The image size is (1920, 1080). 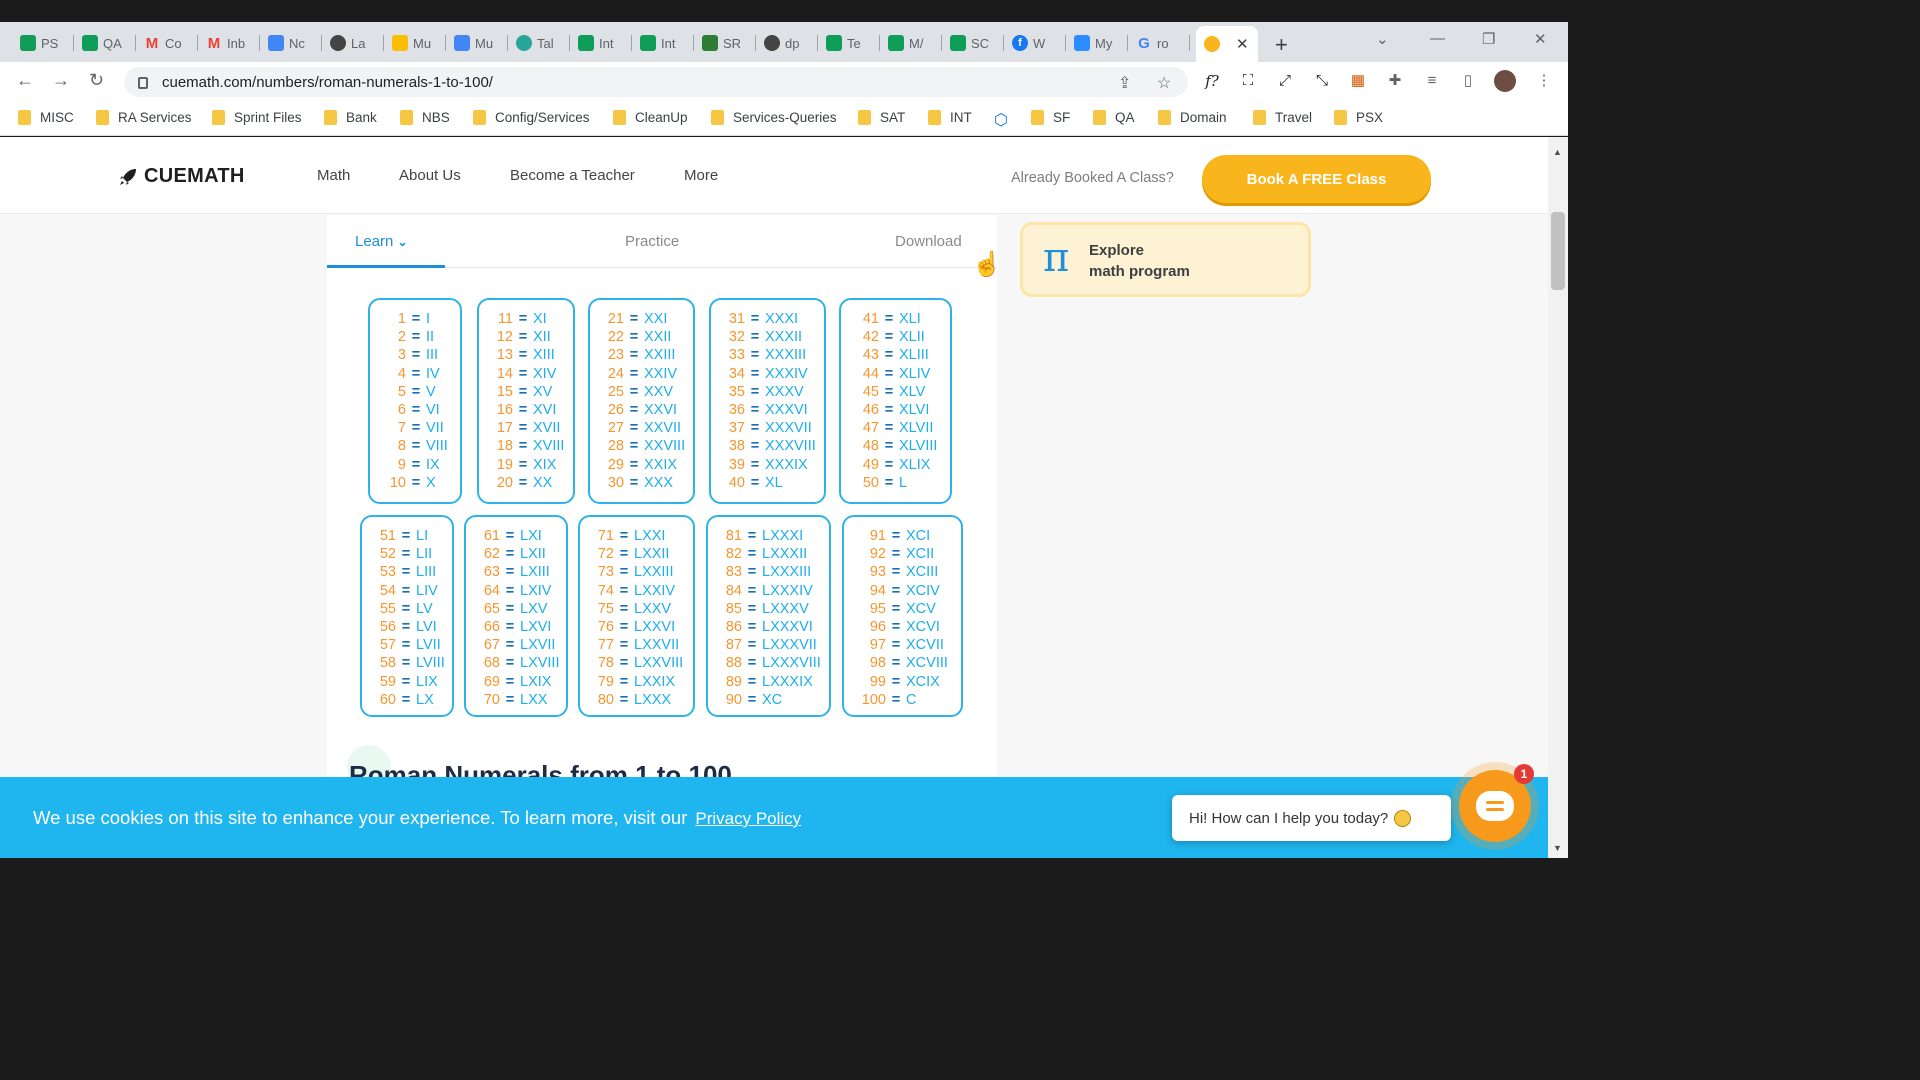 What do you see at coordinates (1114, 117) in the screenshot?
I see `bookmark-item: QA` at bounding box center [1114, 117].